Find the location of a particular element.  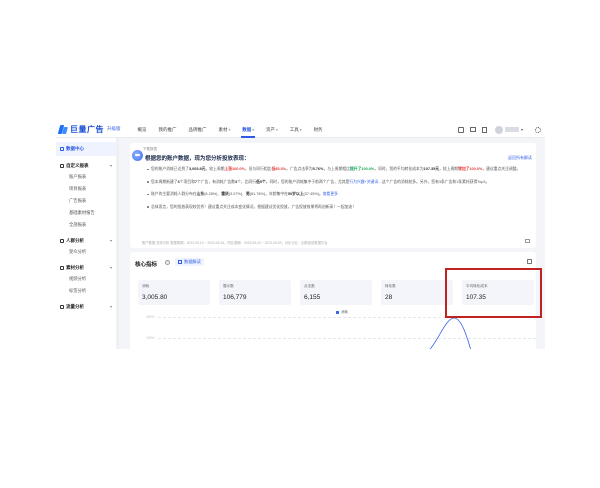

toolbox-icon is located at coordinates (460, 129).